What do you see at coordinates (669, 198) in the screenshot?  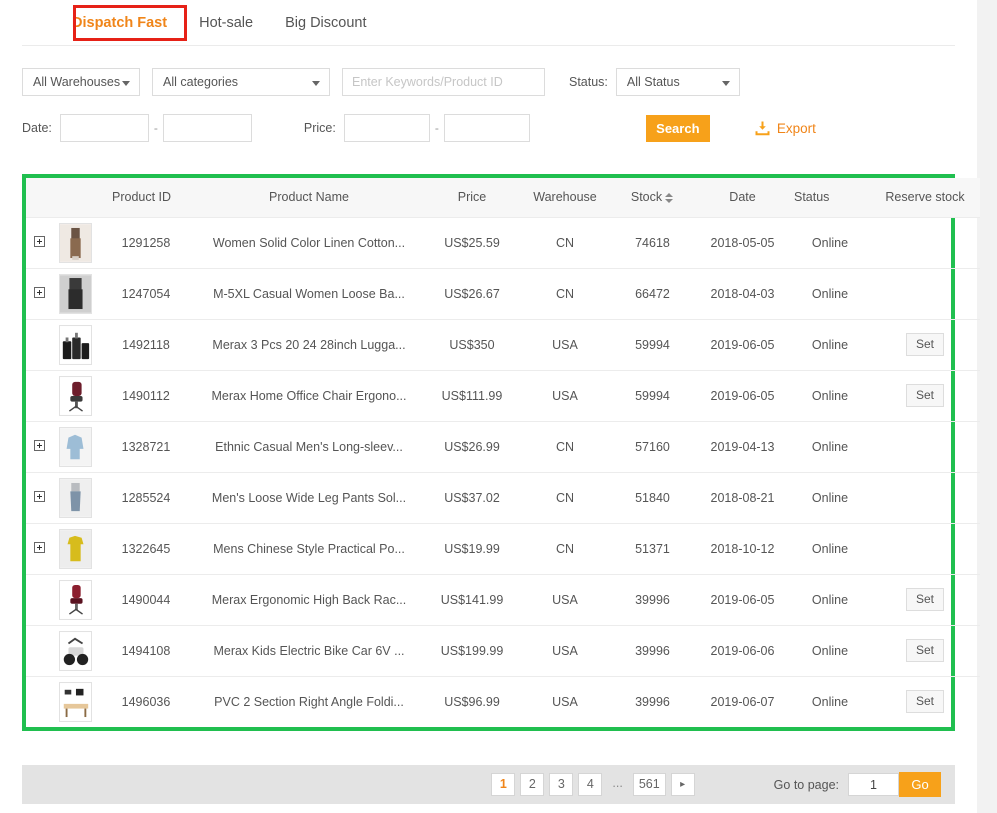 I see `sort-toggle-icon` at bounding box center [669, 198].